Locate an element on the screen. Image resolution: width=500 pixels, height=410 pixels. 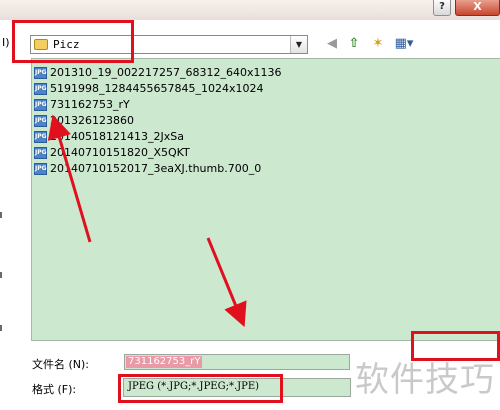
arrow-to-name-field is located at coordinates (226, 282).